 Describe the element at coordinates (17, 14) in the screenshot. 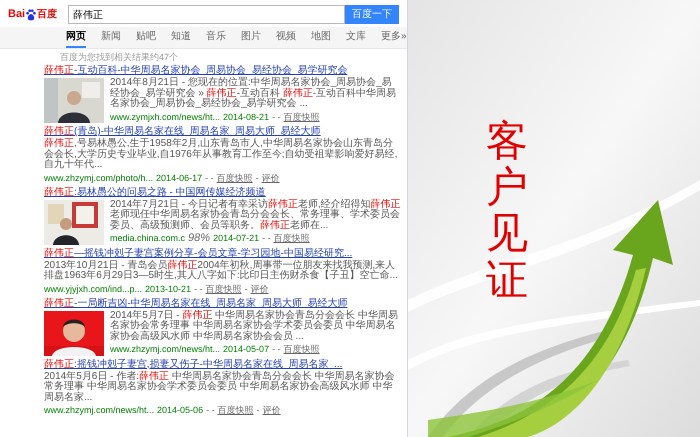

I see `logo-text: Bai` at that location.